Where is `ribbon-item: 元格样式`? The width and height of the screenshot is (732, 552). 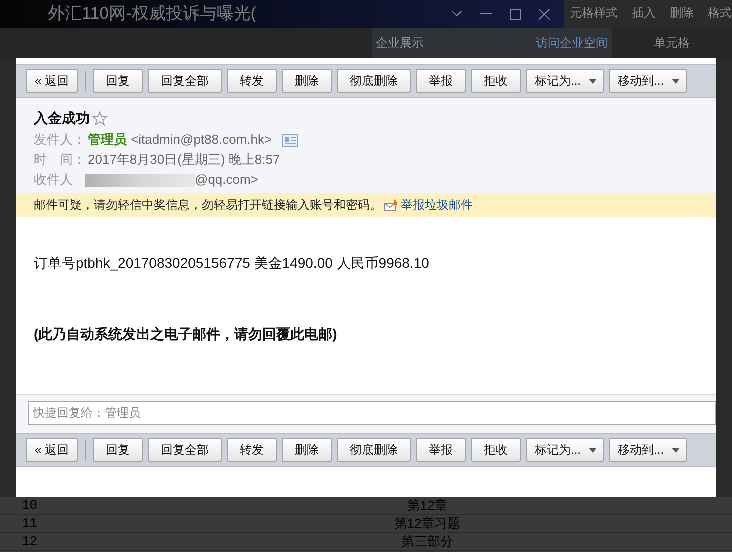
ribbon-item: 元格样式 is located at coordinates (594, 13).